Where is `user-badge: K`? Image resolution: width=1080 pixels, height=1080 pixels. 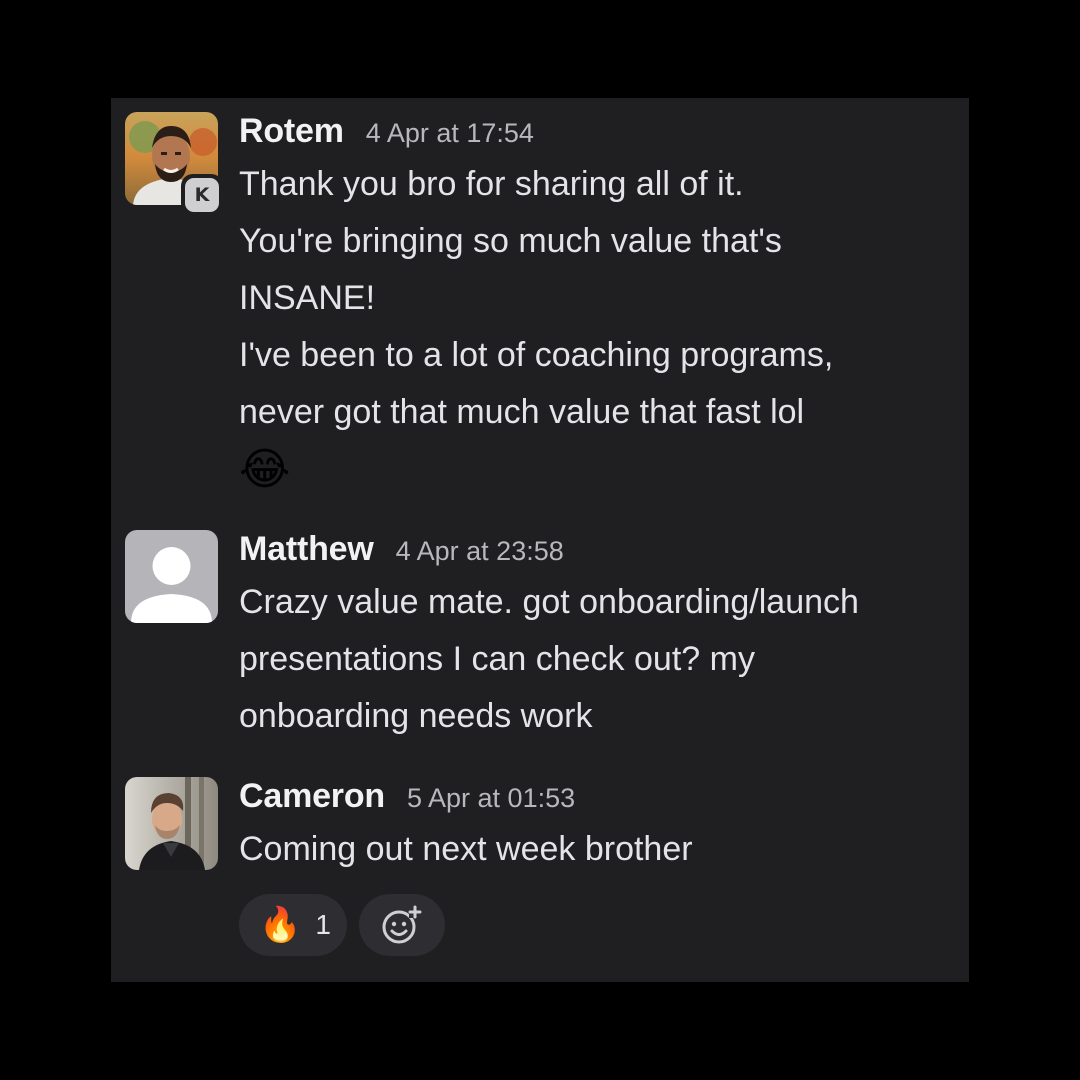 user-badge: K is located at coordinates (202, 195).